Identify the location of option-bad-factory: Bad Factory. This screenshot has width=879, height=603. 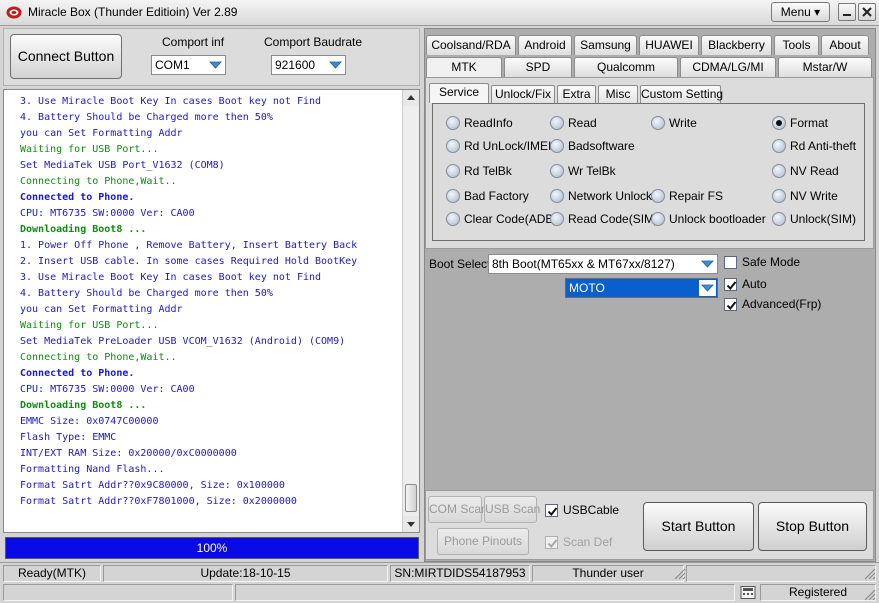
(487, 196).